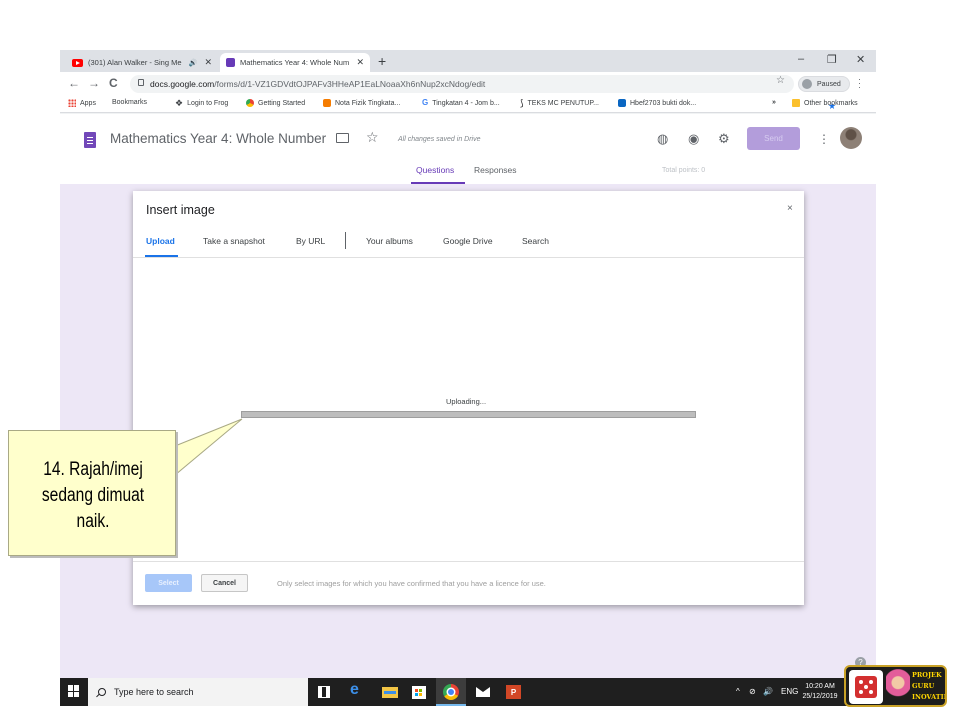 The width and height of the screenshot is (960, 720). Describe the element at coordinates (224, 583) in the screenshot. I see `cancel-button: Cancel` at that location.